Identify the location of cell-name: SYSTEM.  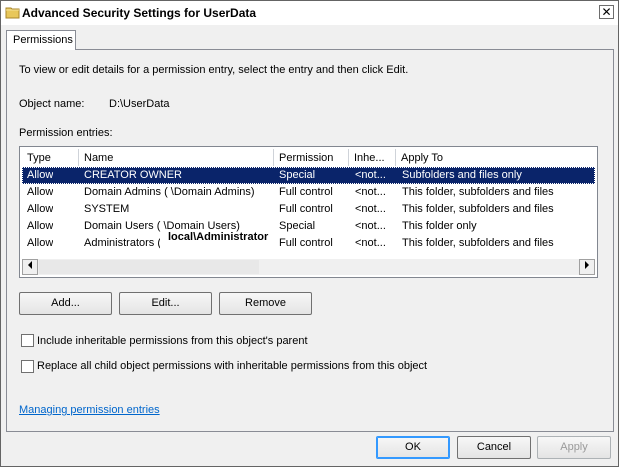
(107, 209).